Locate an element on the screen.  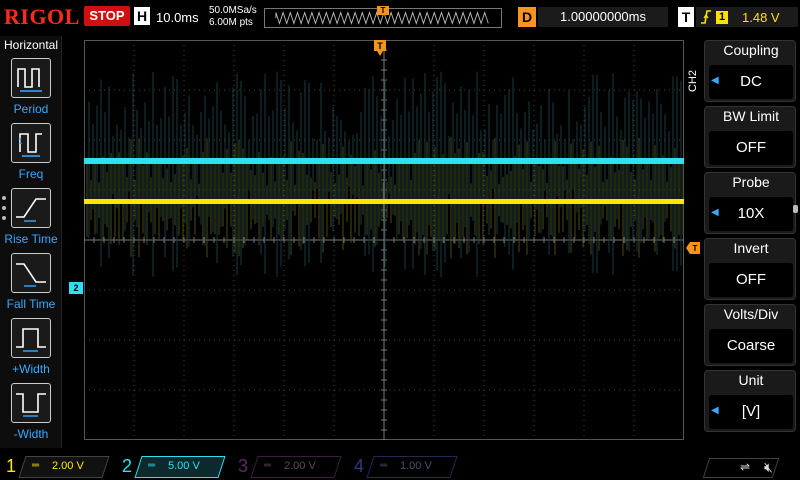
menu-volts-div: Volts/Div Coarse is located at coordinates (750, 335).